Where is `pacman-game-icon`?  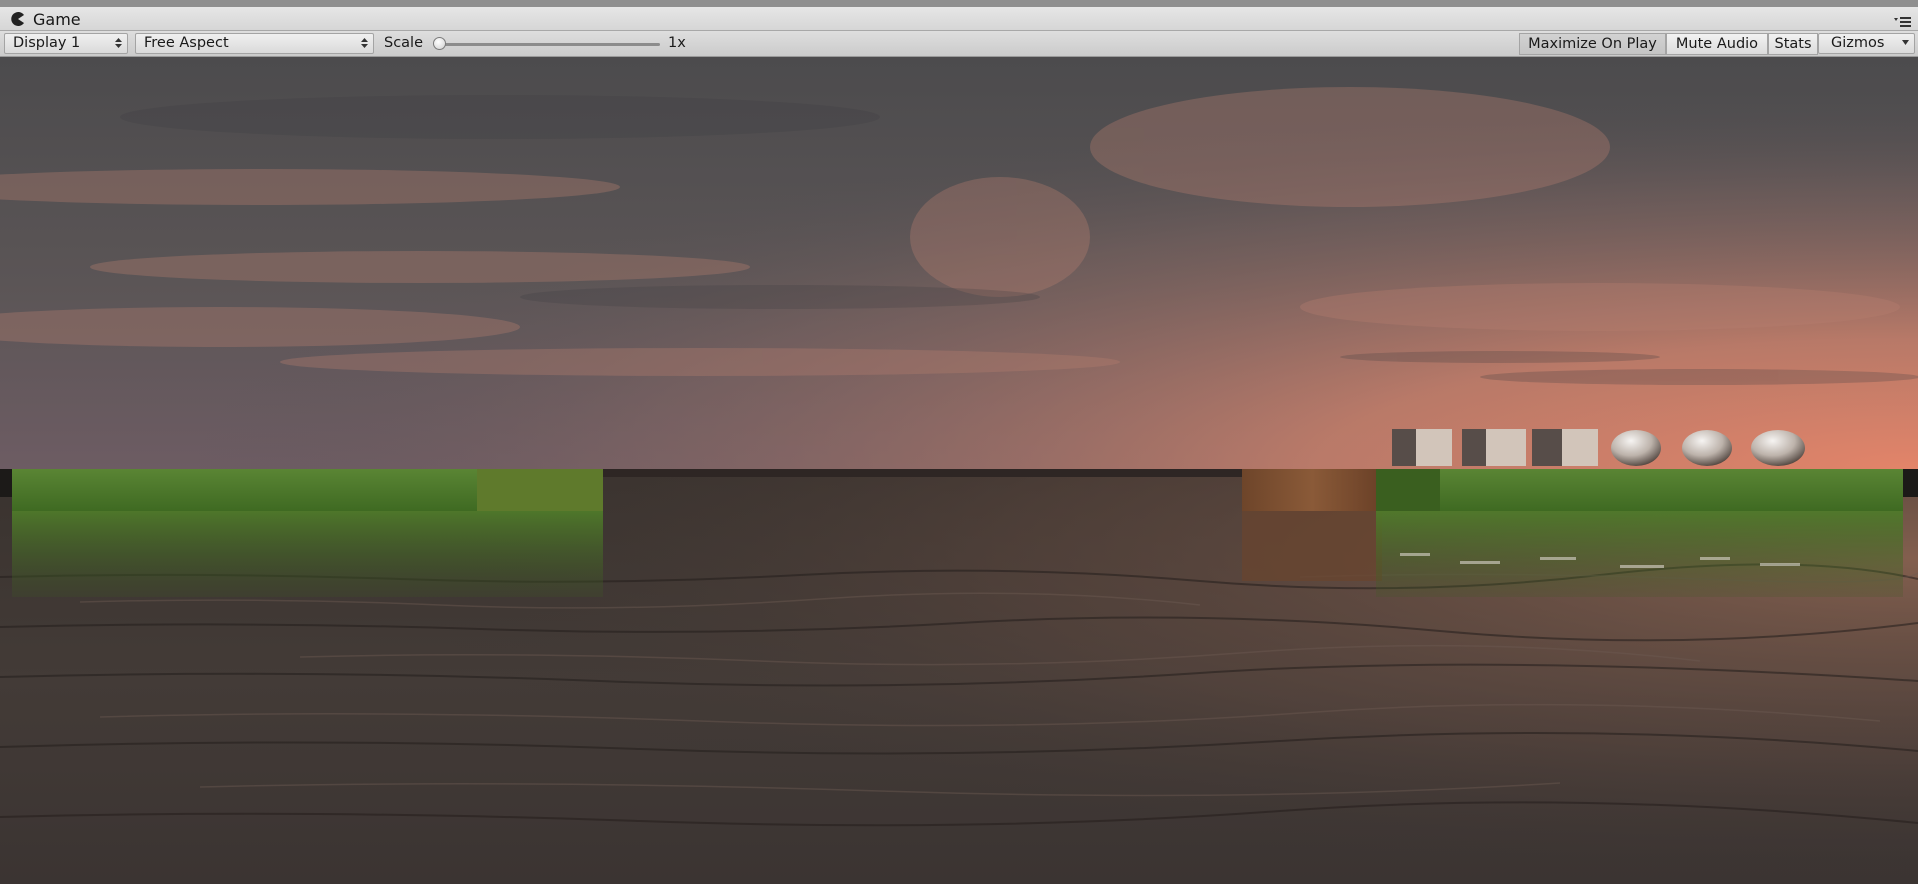
pacman-game-icon is located at coordinates (17, 19).